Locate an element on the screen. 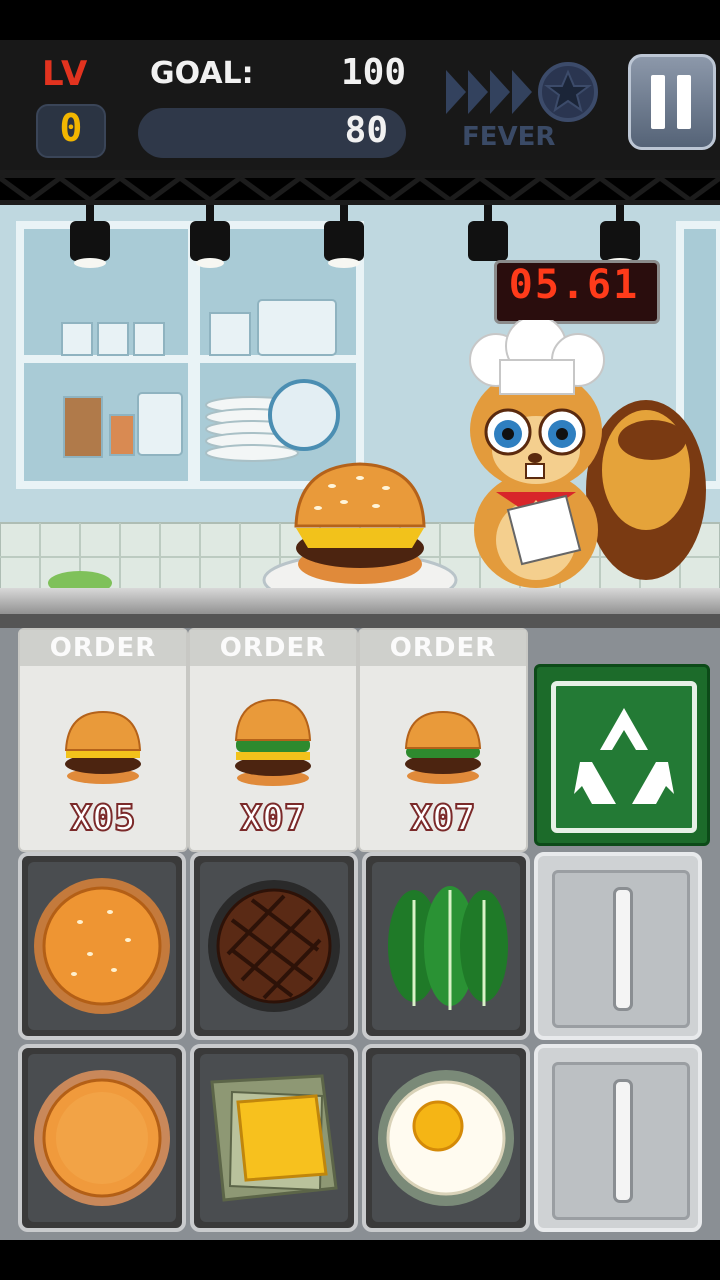 The image size is (720, 1280). order-card-3: ORDER X07 is located at coordinates (443, 740).